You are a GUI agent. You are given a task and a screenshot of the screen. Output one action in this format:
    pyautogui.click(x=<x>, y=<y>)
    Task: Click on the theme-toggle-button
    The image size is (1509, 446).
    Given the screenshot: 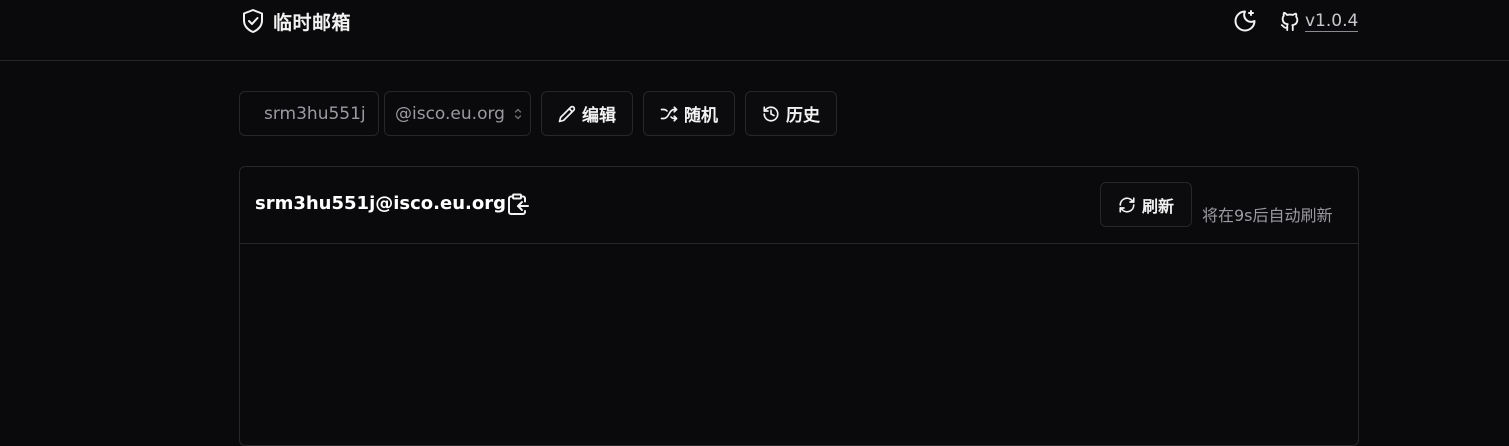 What is the action you would take?
    pyautogui.click(x=1245, y=21)
    